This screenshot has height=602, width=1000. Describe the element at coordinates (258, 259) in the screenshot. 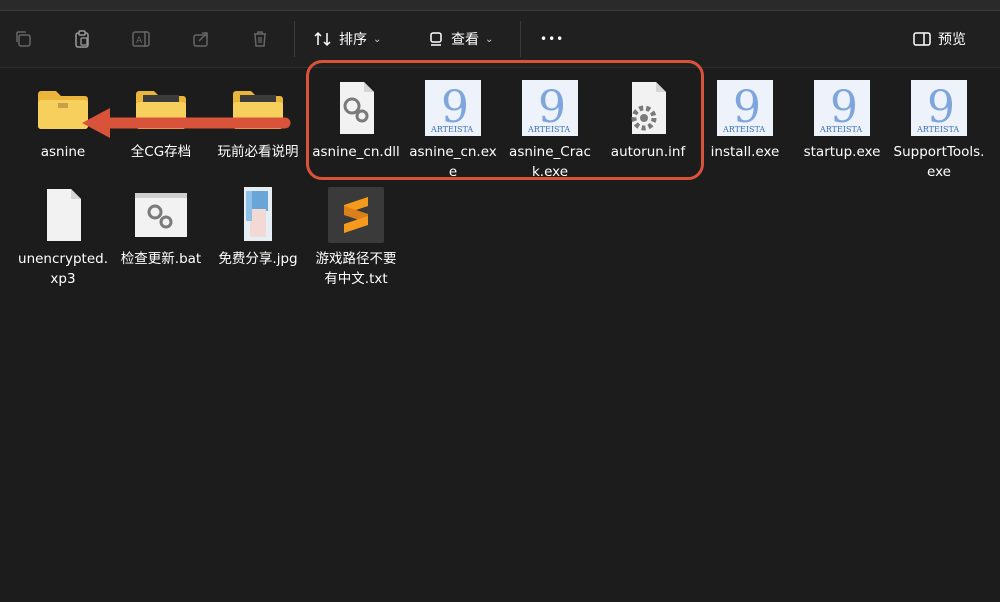

I see `file-label: 免费分享.jpg` at that location.